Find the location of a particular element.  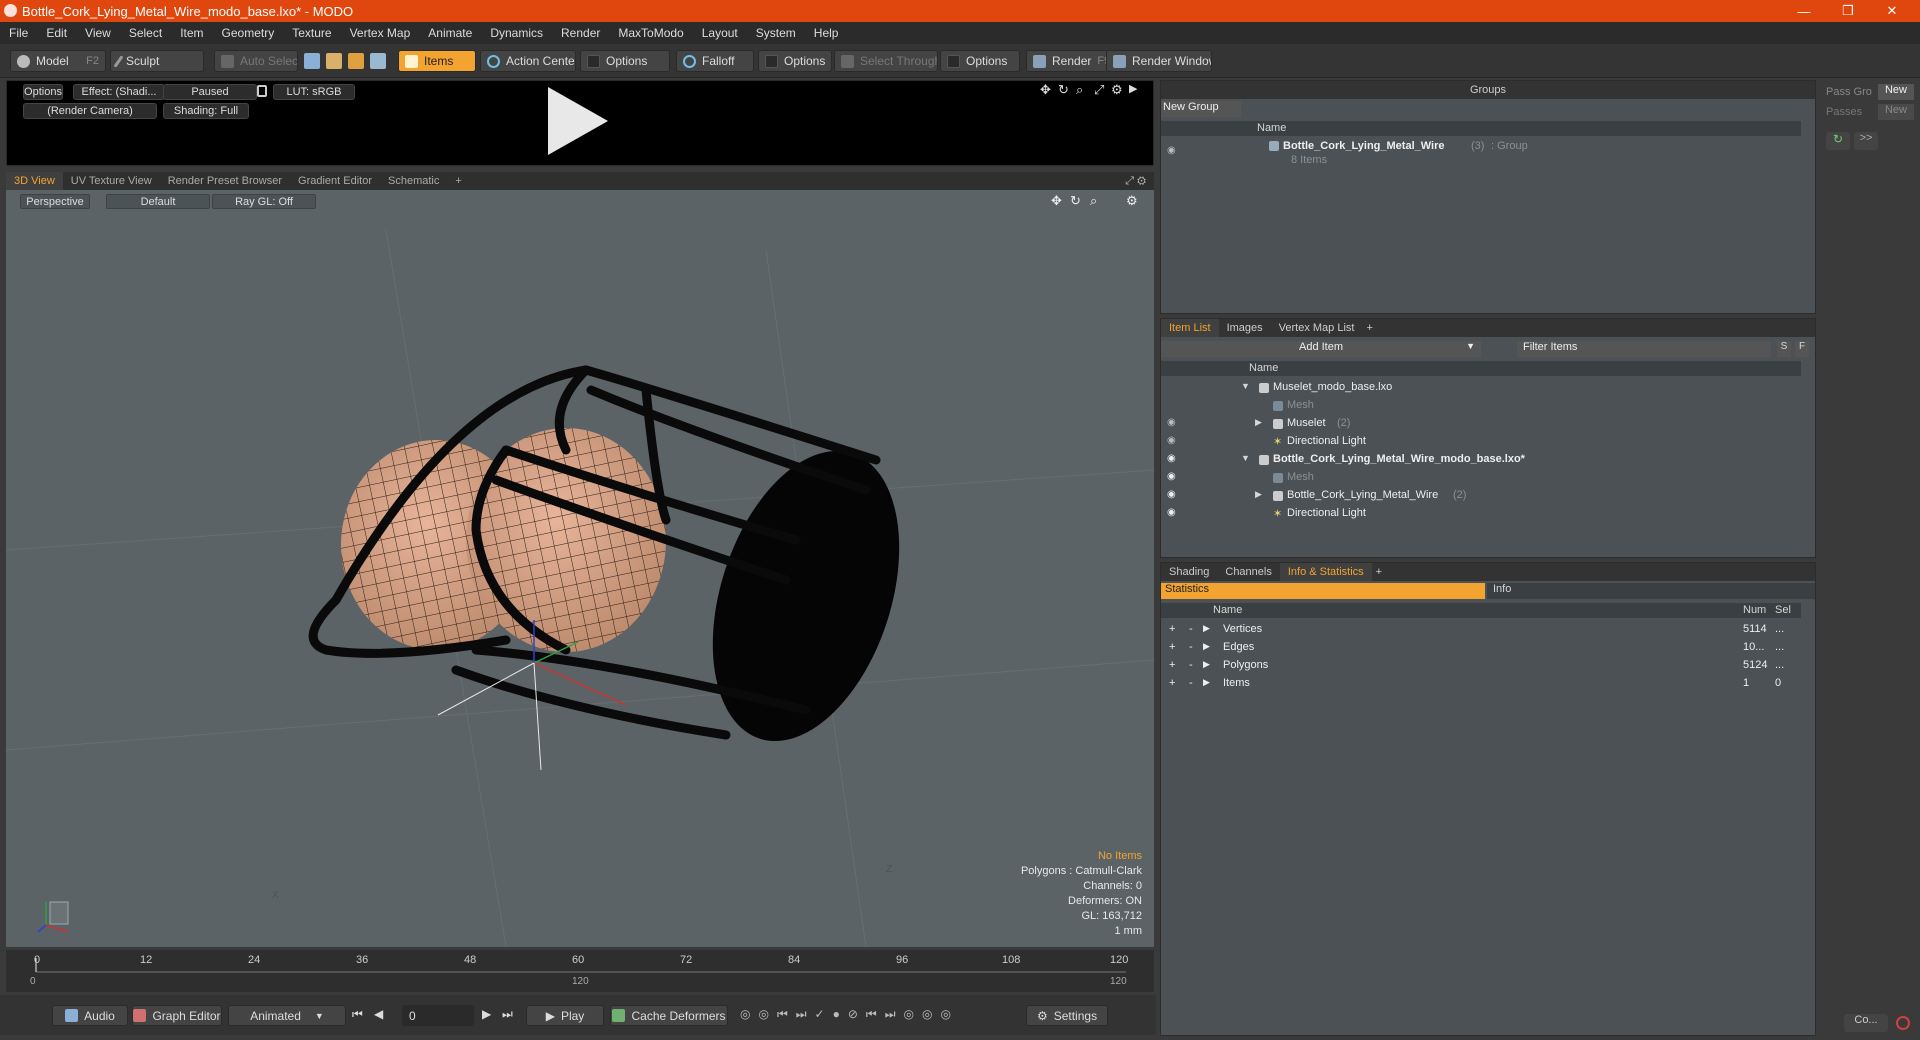

gear-icon: ⚙ is located at coordinates (1117, 90).